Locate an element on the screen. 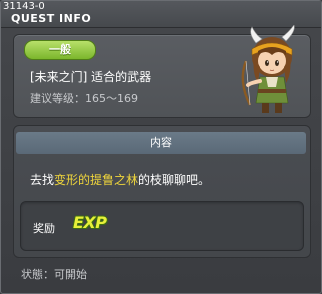 Image resolution: width=322 pixels, height=294 pixels. window-title: QUEST INFO is located at coordinates (51, 18).